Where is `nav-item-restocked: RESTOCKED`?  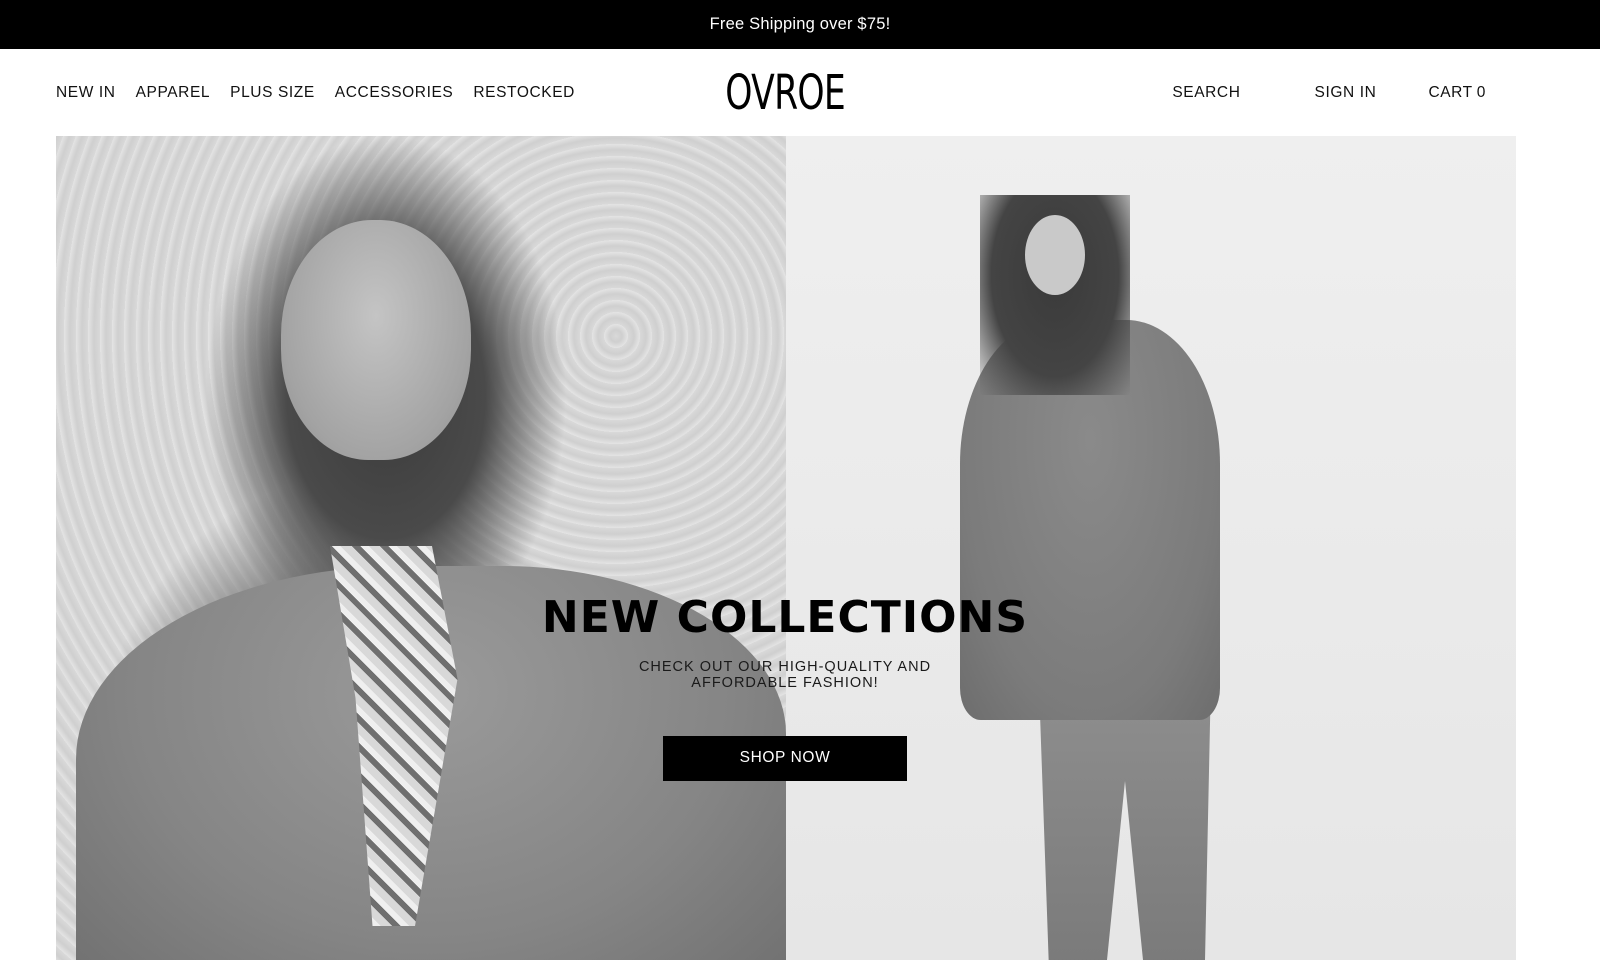
nav-item-restocked: RESTOCKED is located at coordinates (524, 93).